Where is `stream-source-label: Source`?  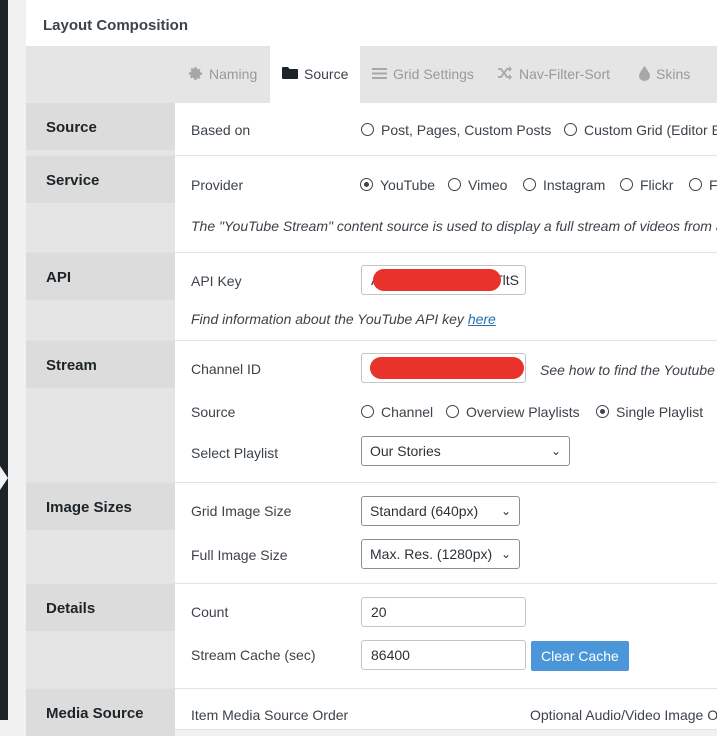 stream-source-label: Source is located at coordinates (213, 412).